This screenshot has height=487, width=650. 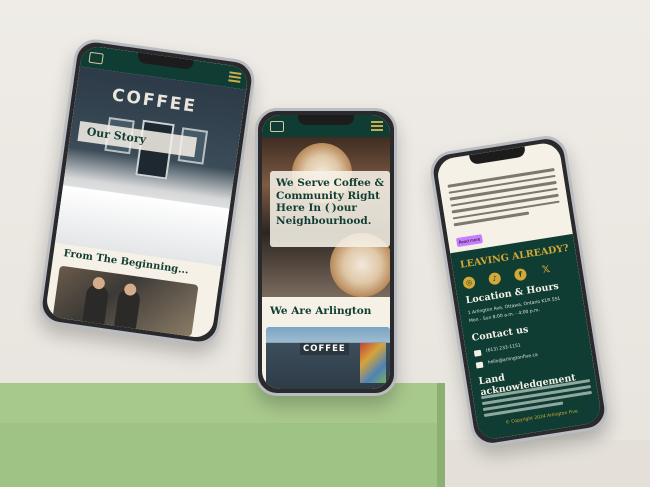 I want to click on person, so click(x=96, y=304).